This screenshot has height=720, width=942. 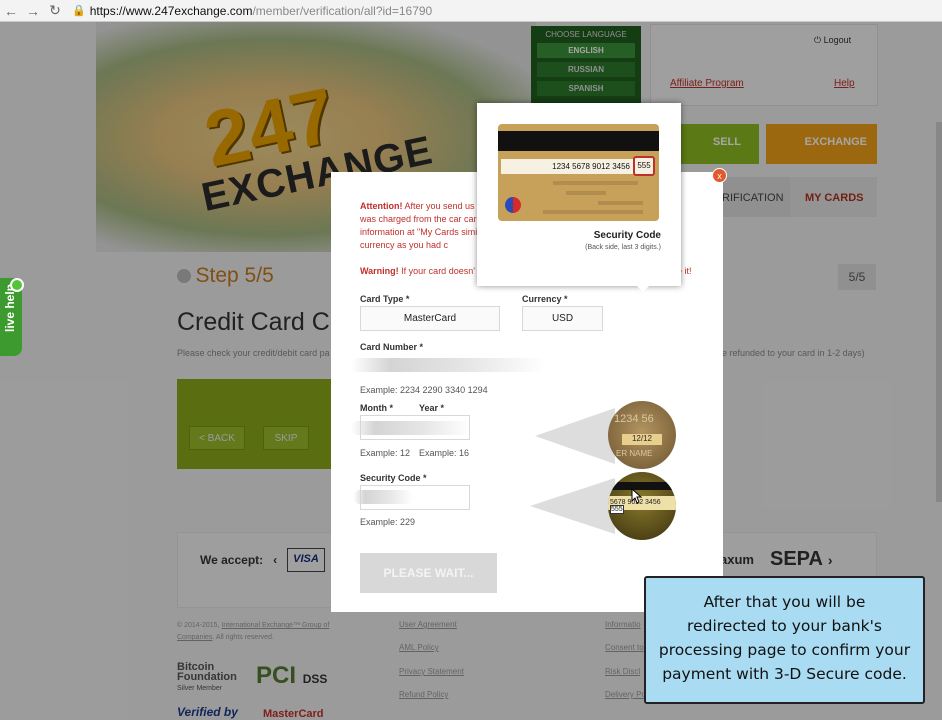 What do you see at coordinates (578, 141) in the screenshot?
I see `magnetic-stripe` at bounding box center [578, 141].